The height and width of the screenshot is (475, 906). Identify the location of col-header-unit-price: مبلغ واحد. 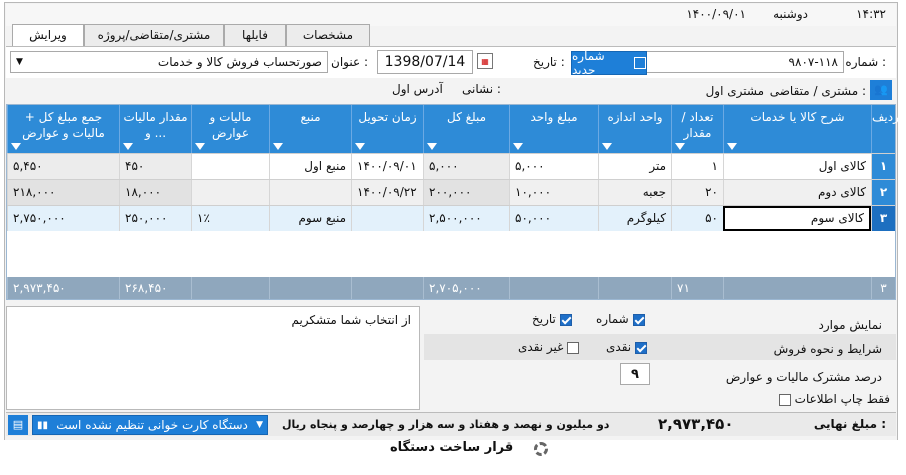
(553, 129).